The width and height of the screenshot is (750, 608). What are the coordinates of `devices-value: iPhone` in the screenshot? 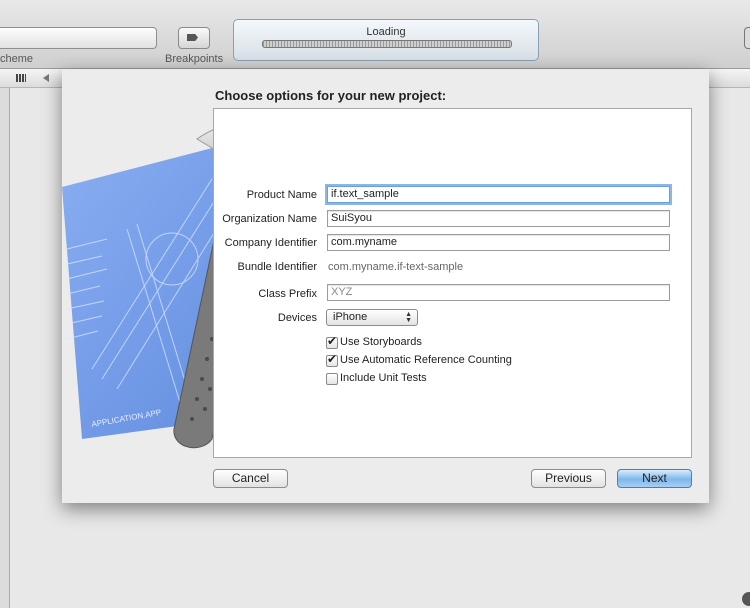 It's located at (350, 317).